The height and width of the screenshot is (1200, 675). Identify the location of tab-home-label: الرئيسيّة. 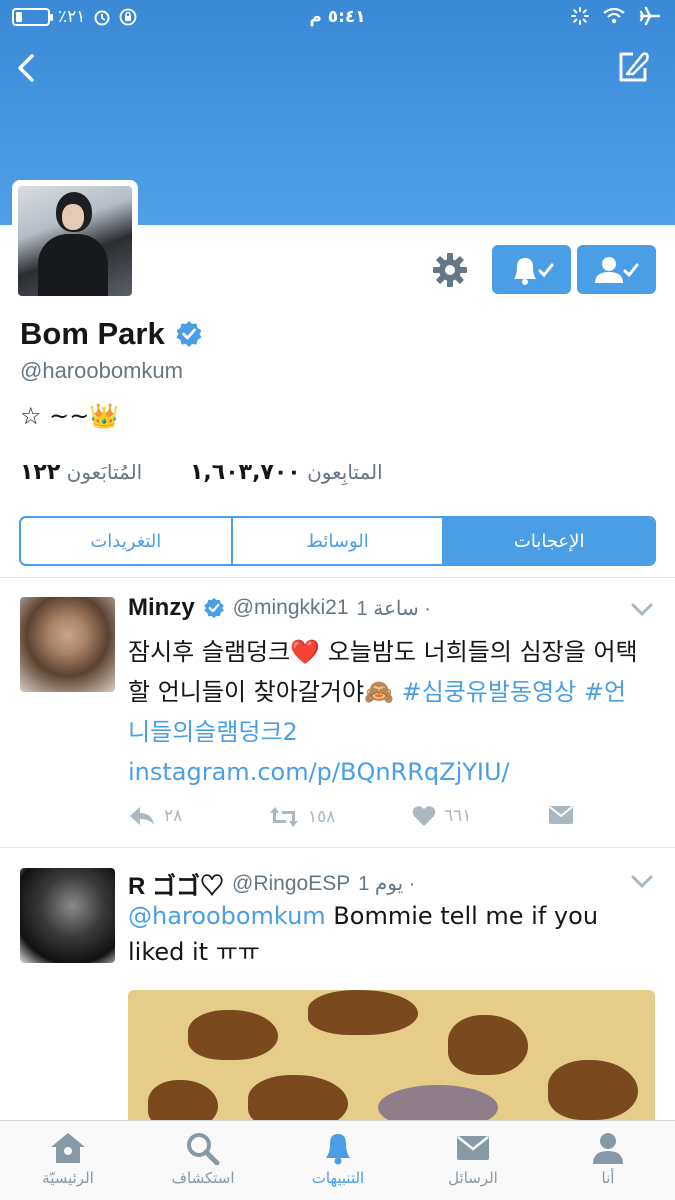
(68, 1178).